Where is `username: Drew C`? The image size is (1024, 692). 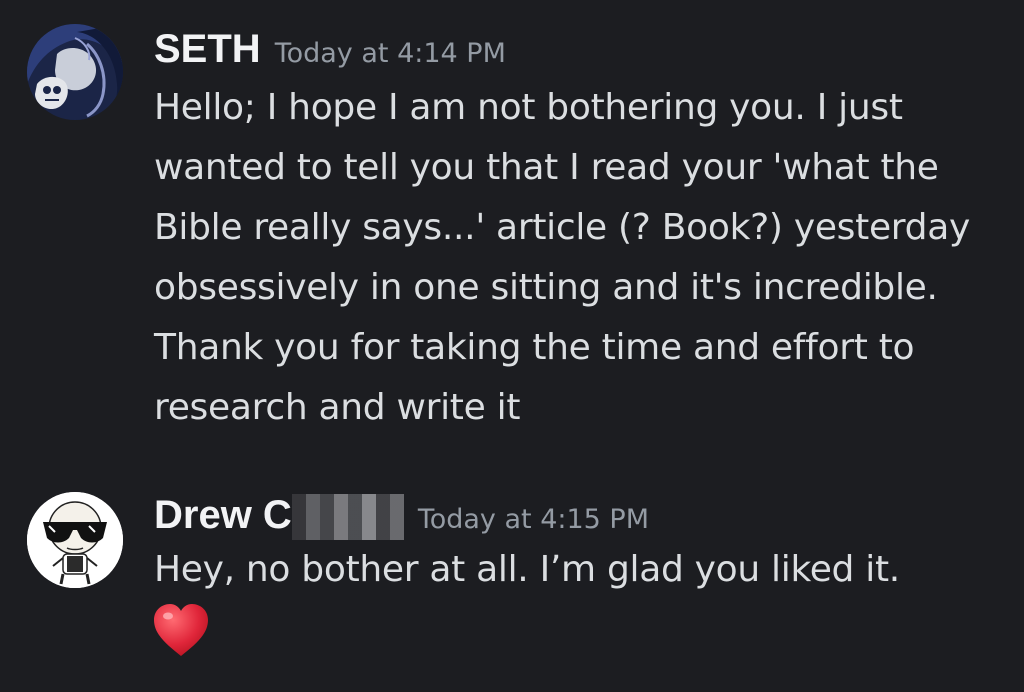
username: Drew C is located at coordinates (223, 515).